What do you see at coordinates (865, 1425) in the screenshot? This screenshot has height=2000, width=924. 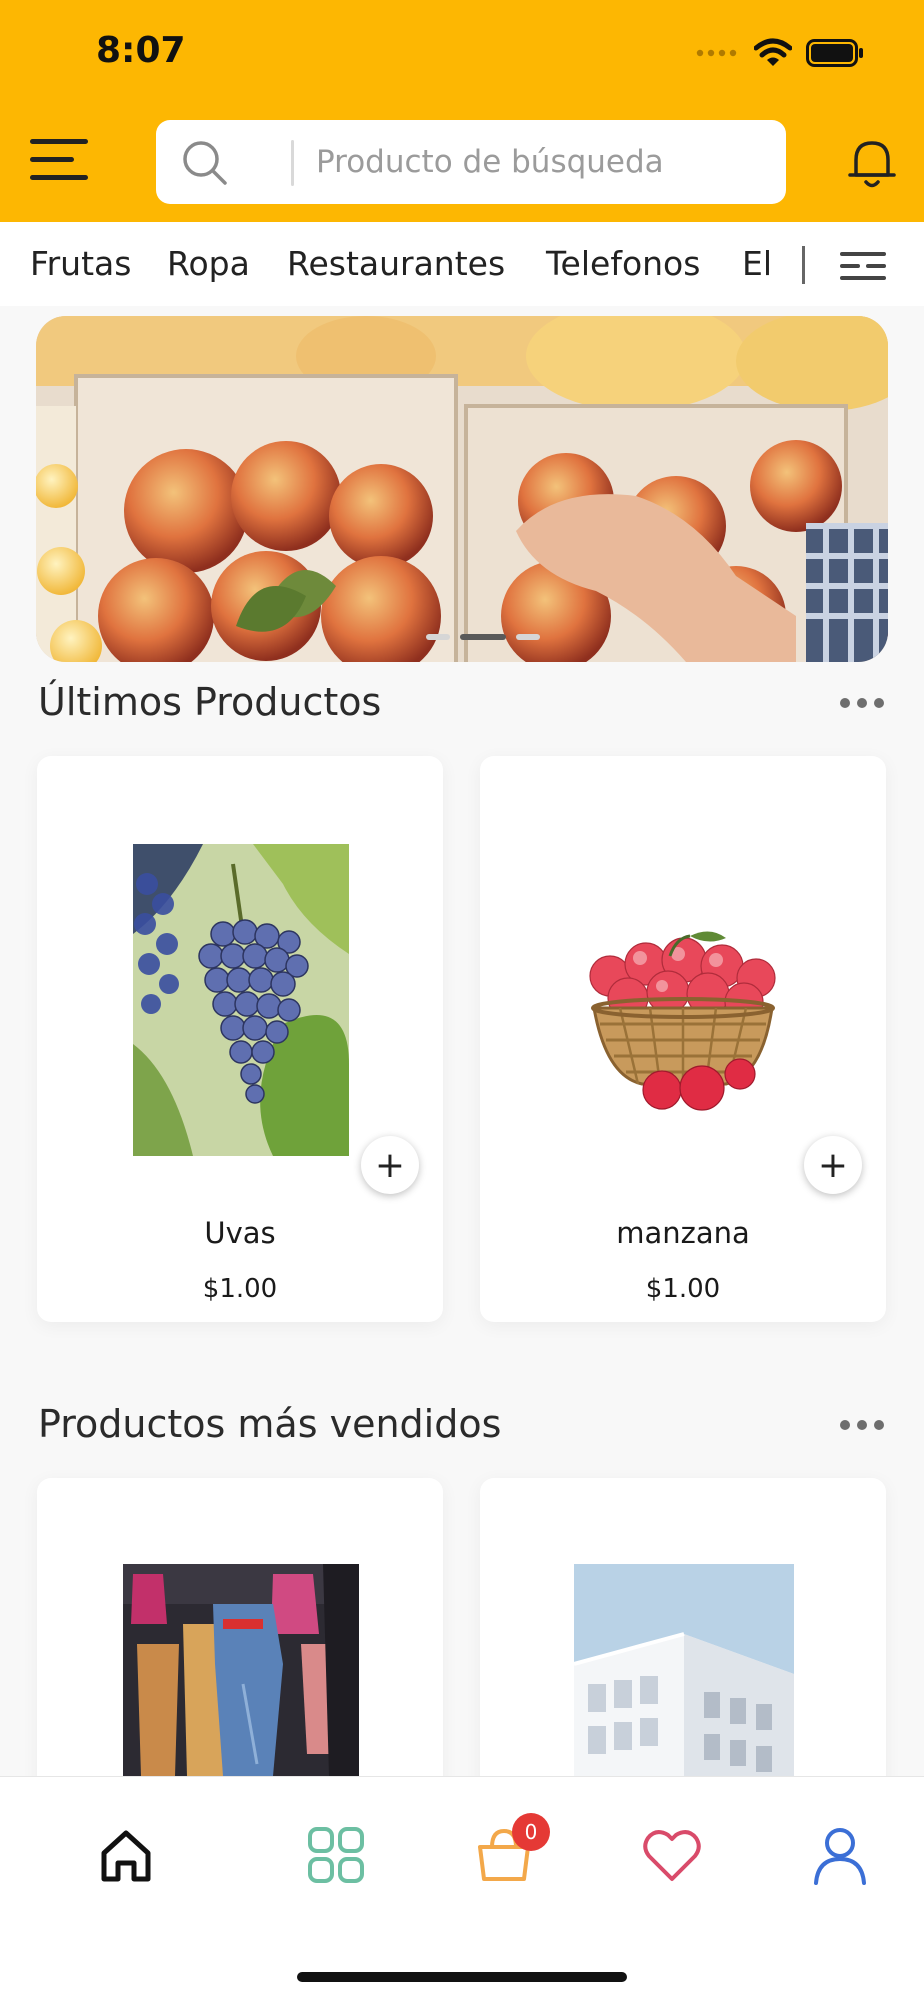 I see `best-sellers-more-icon` at bounding box center [865, 1425].